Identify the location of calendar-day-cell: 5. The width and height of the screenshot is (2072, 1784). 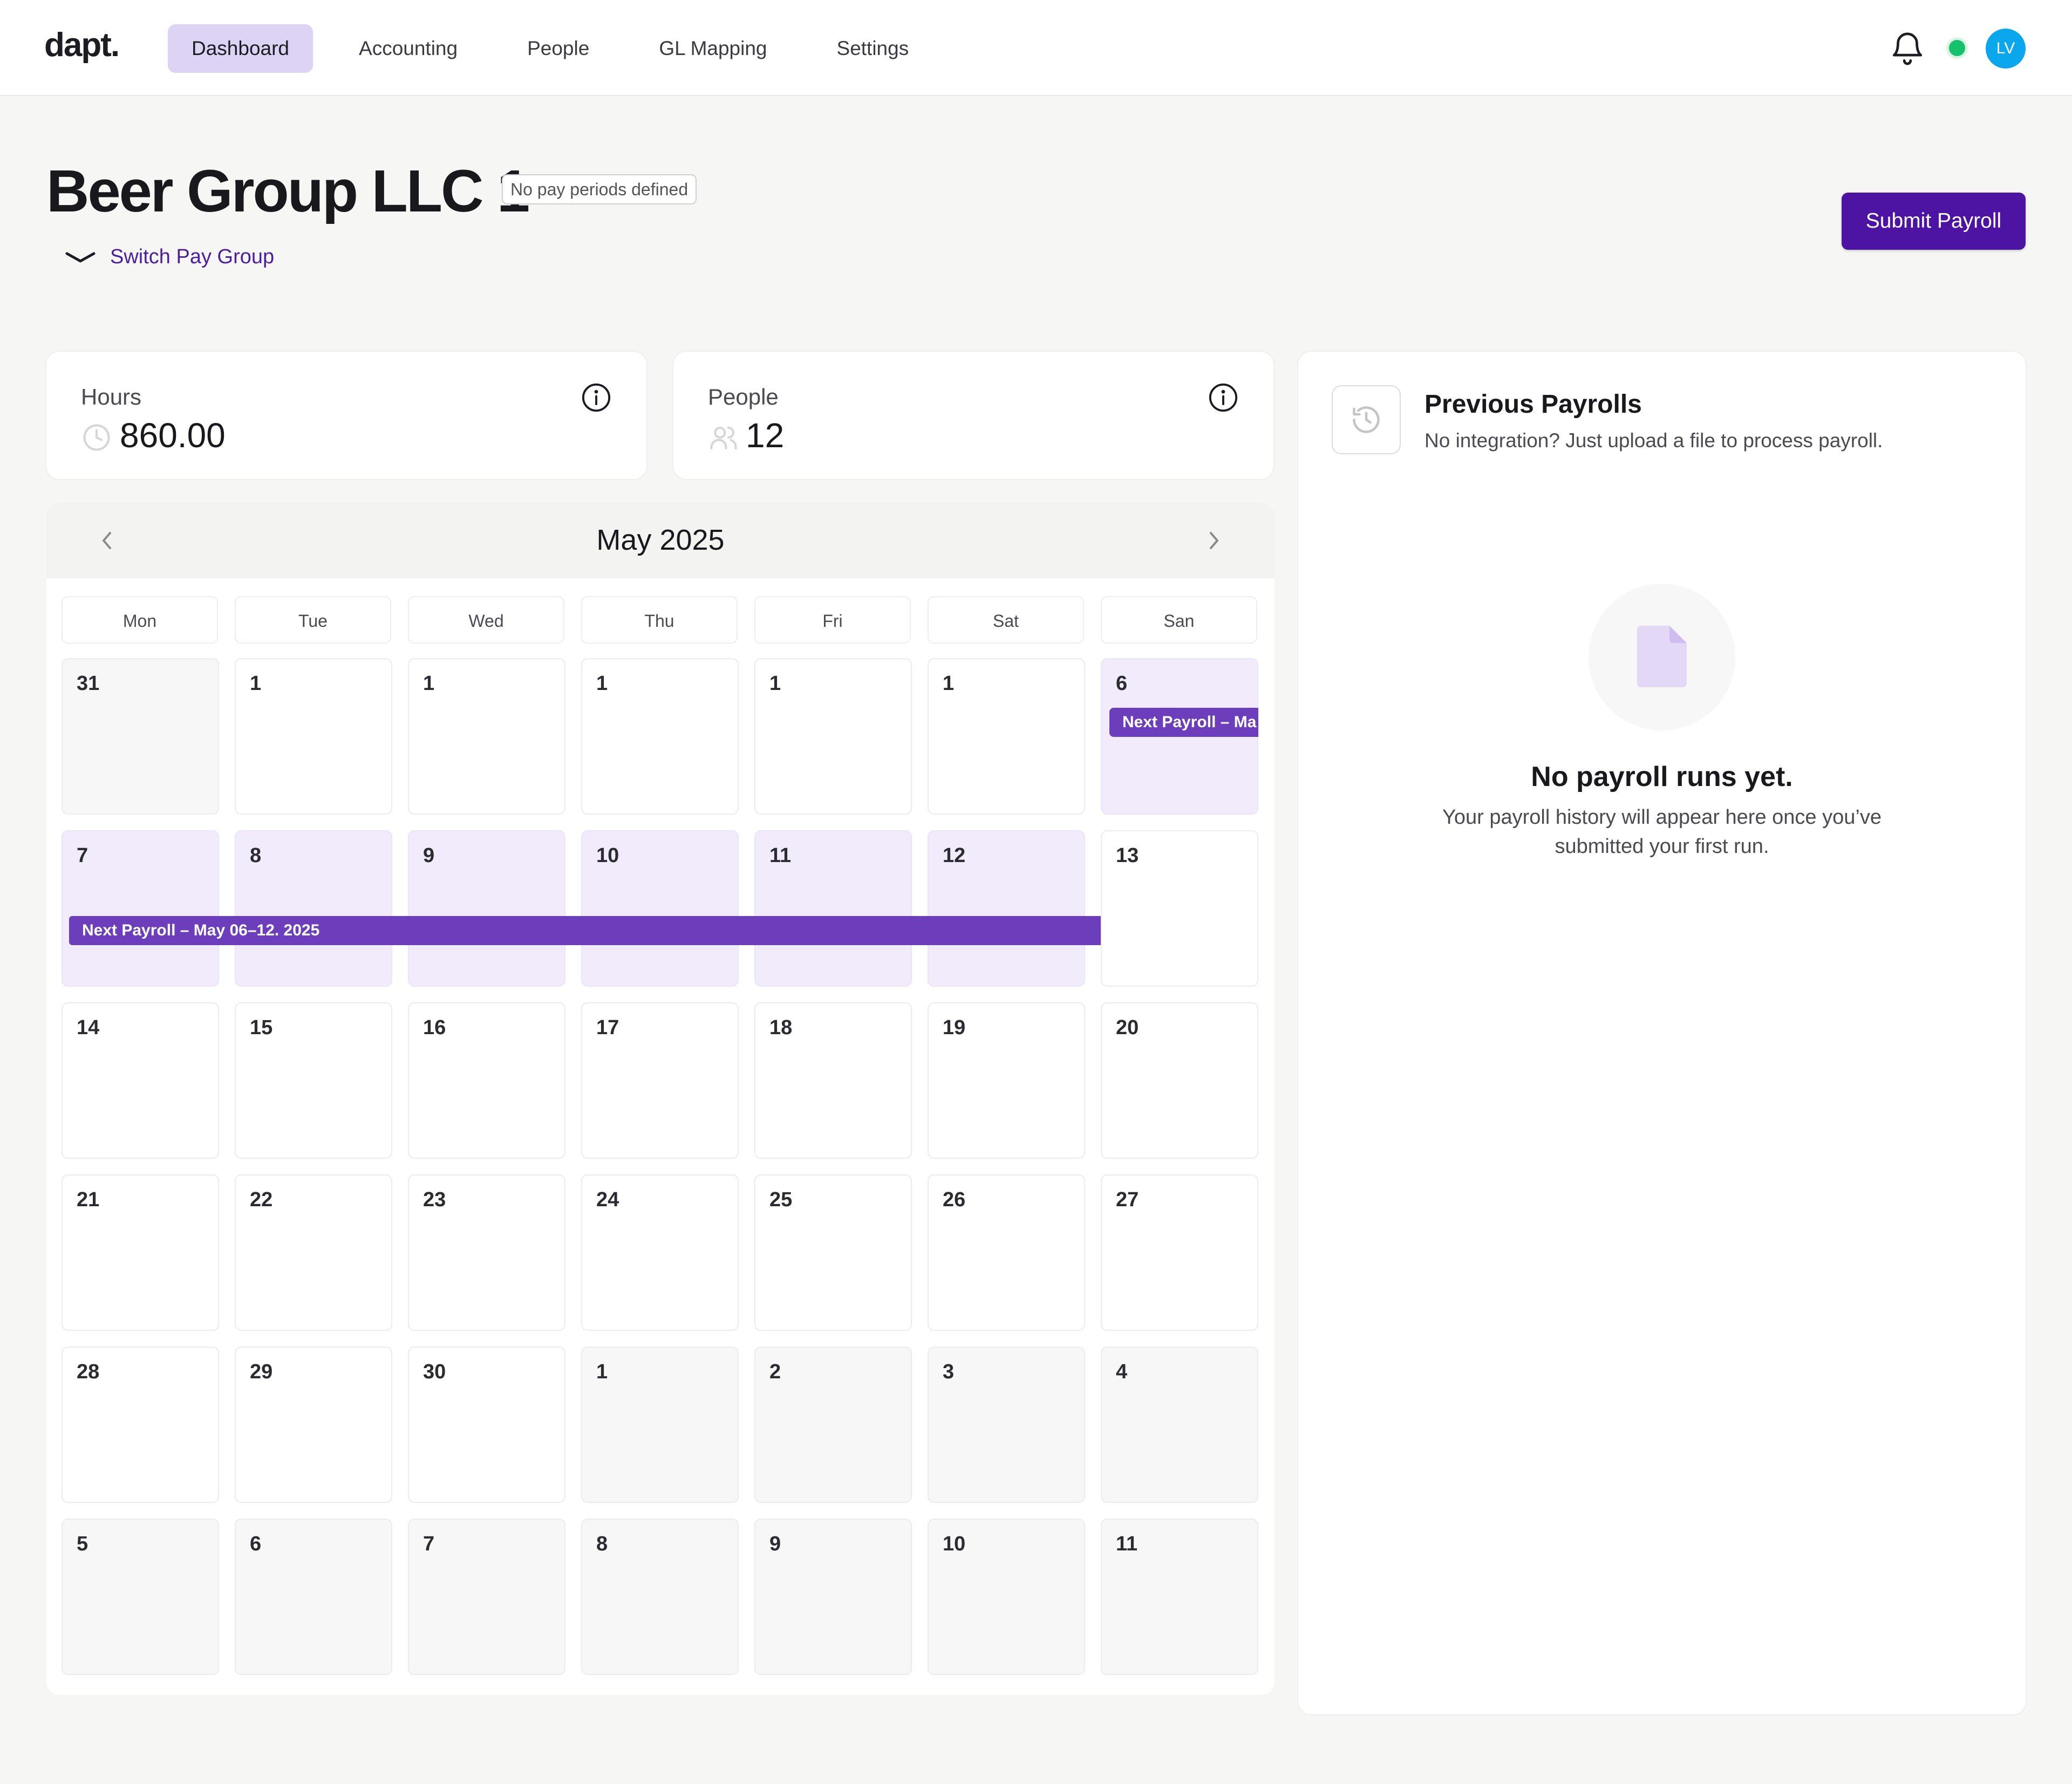
(140, 1597).